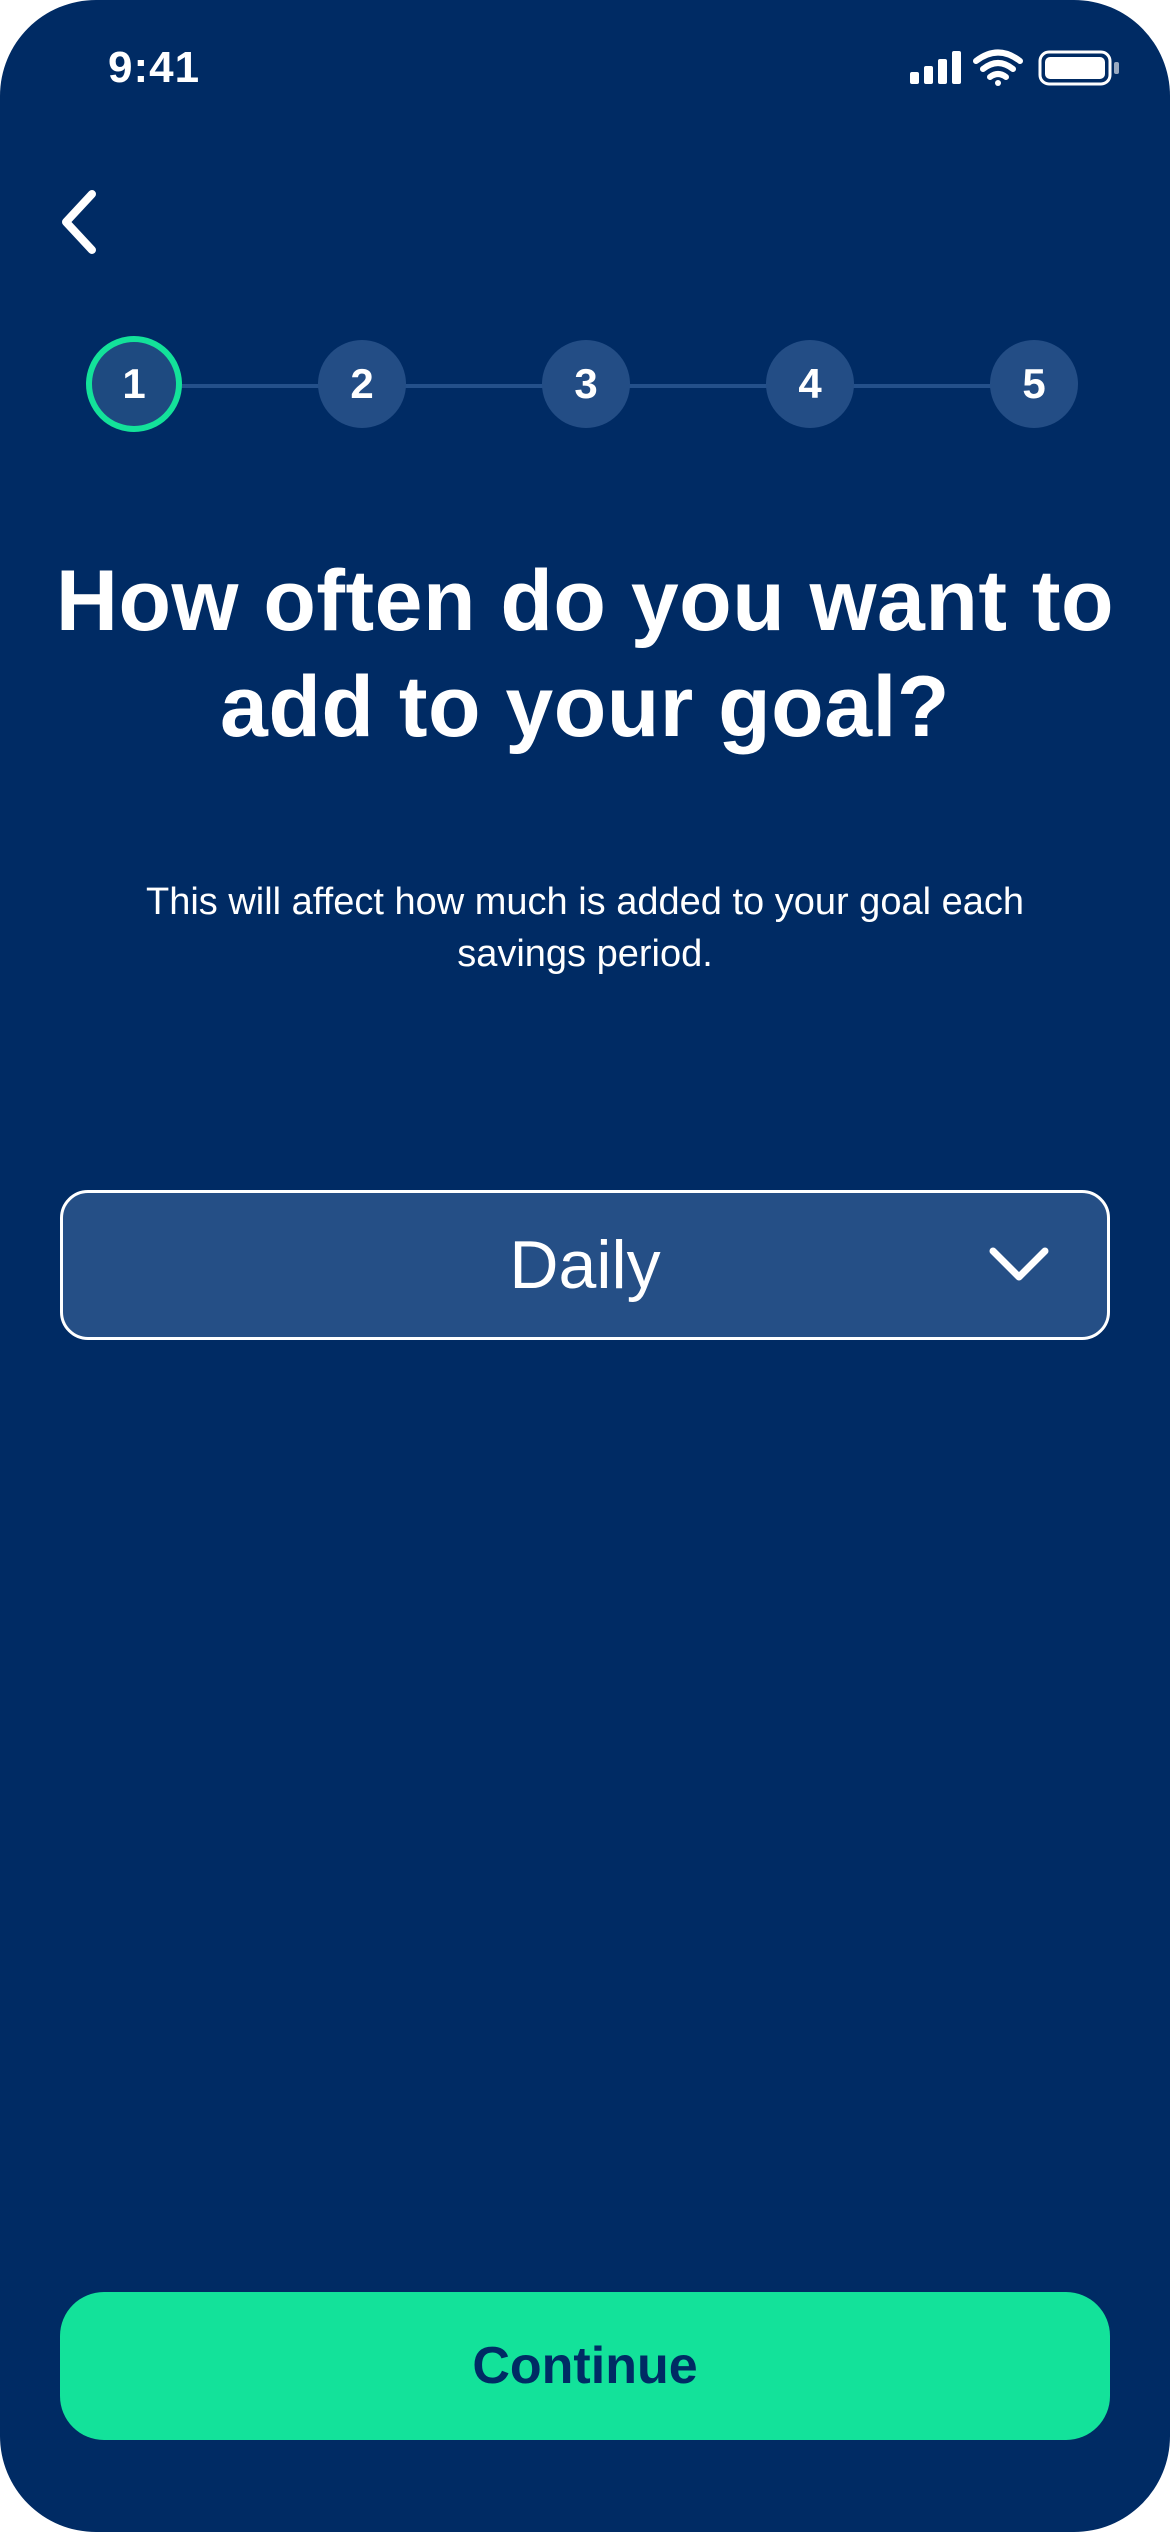  I want to click on chevron-left-icon, so click(79, 222).